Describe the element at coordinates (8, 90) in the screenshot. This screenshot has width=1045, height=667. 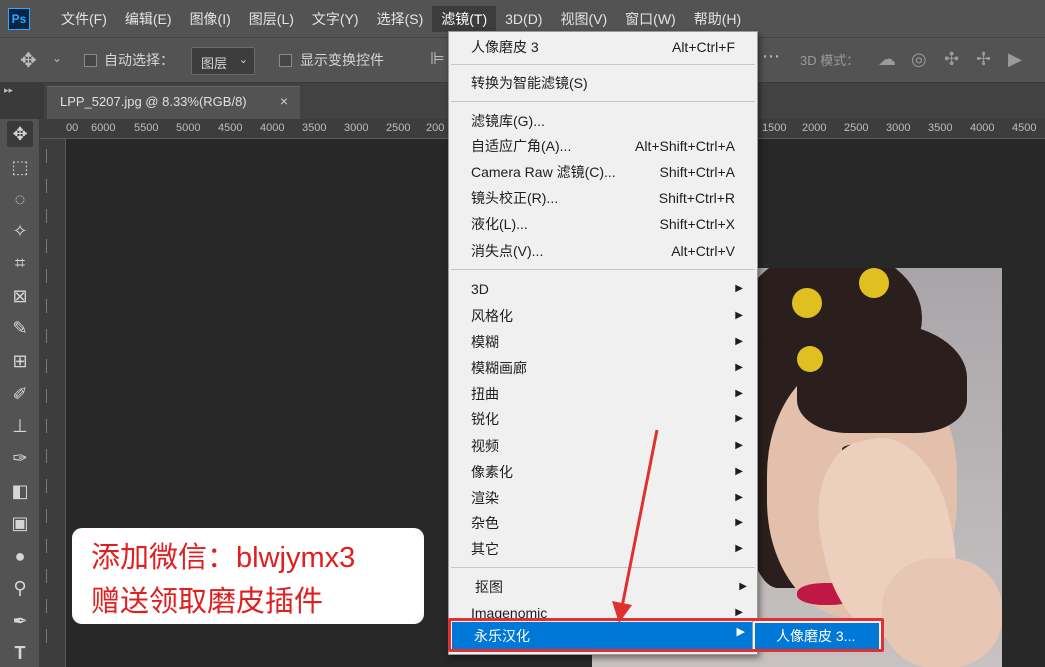
I see `expand-icon: ▸▸` at that location.